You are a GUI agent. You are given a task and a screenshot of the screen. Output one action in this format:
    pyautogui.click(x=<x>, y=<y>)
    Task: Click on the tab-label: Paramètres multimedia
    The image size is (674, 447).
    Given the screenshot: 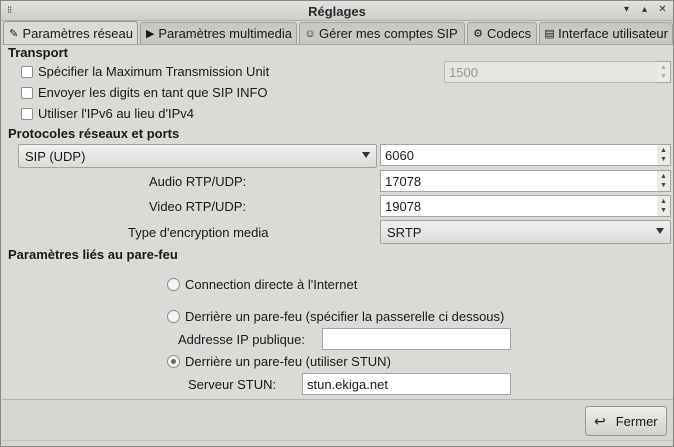 What is the action you would take?
    pyautogui.click(x=225, y=33)
    